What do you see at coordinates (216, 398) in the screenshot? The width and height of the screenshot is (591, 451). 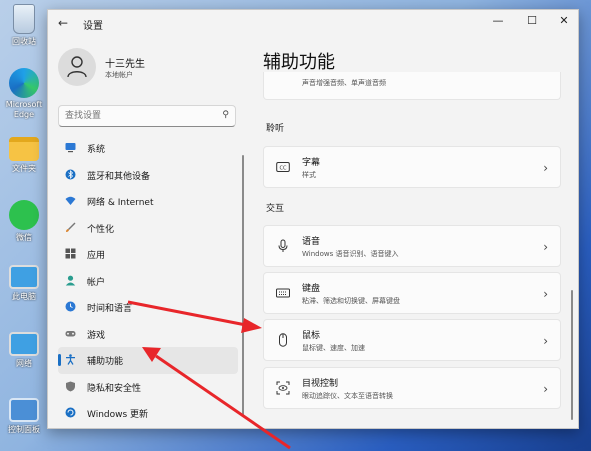 I see `arrow-to-accessibility` at bounding box center [216, 398].